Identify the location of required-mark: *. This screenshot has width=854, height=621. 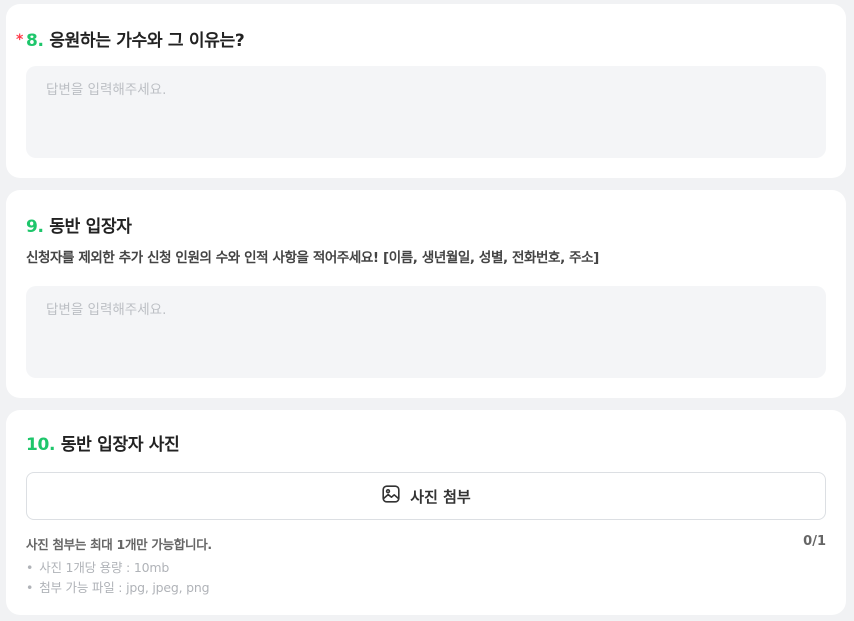
(20, 40).